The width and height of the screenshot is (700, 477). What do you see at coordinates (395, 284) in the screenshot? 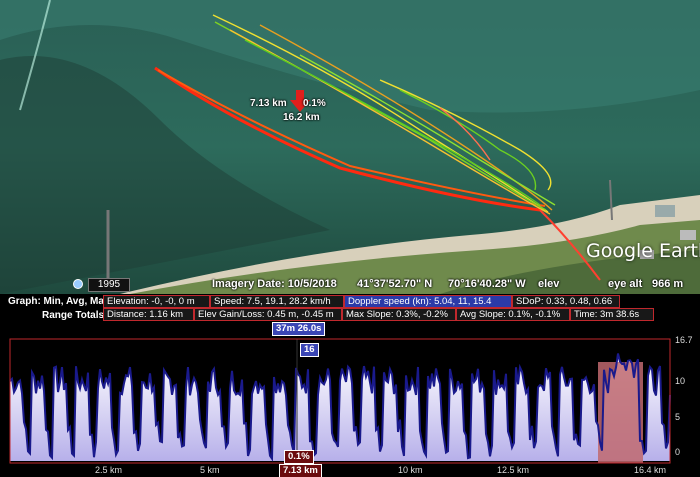
I see `latitude: 41°37'52.70" N` at bounding box center [395, 284].